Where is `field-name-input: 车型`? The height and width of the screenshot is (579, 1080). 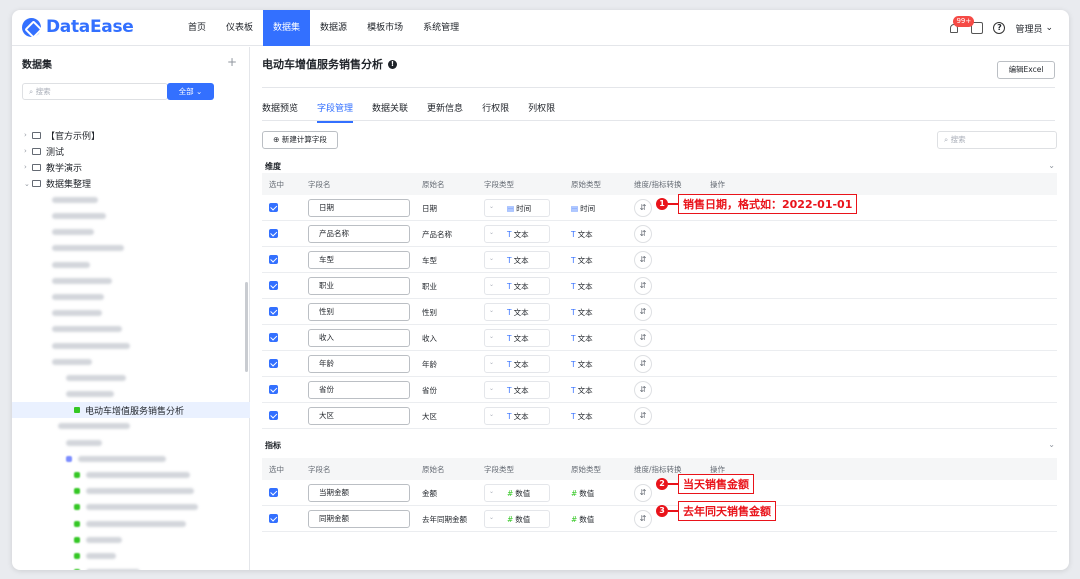 field-name-input: 车型 is located at coordinates (359, 260).